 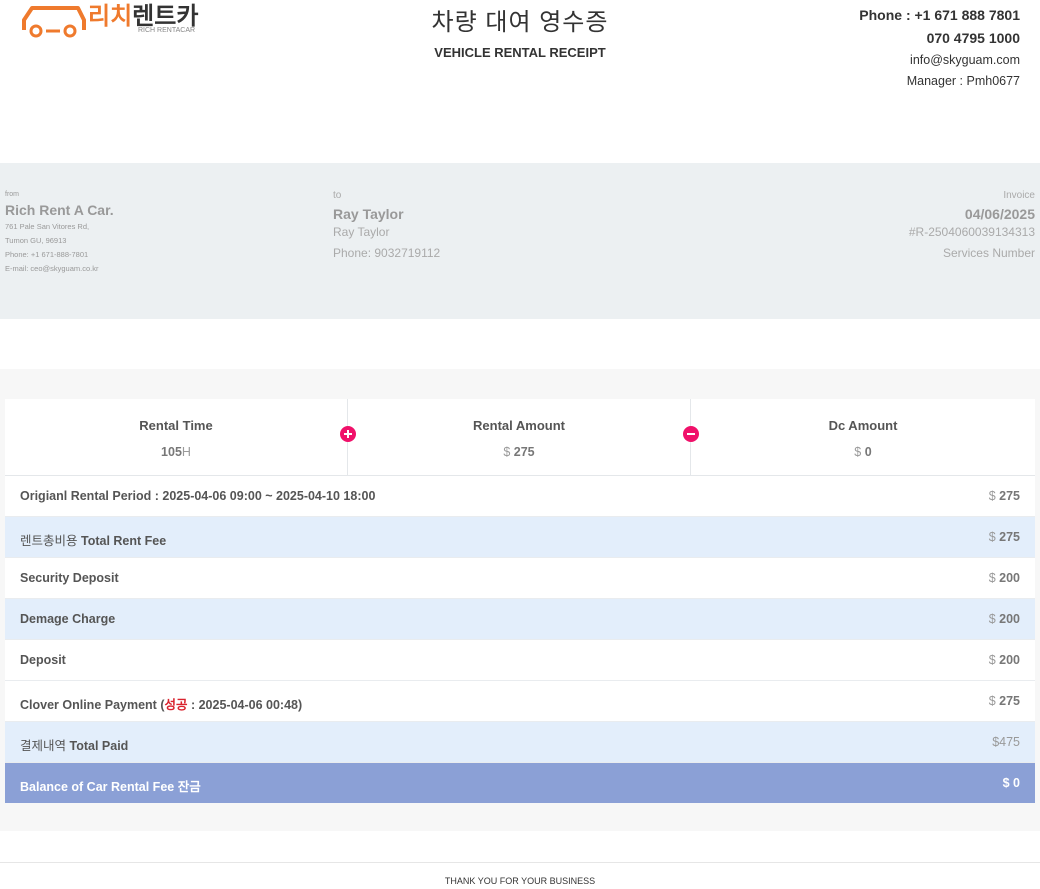 I want to click on table-row: 결제내역 Total Paid $475, so click(x=520, y=742).